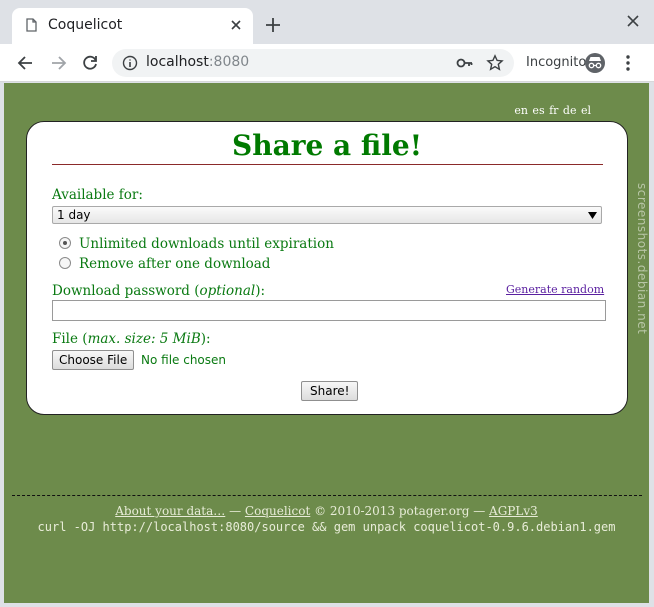 Image resolution: width=654 pixels, height=607 pixels. I want to click on chevron-down-icon, so click(592, 215).